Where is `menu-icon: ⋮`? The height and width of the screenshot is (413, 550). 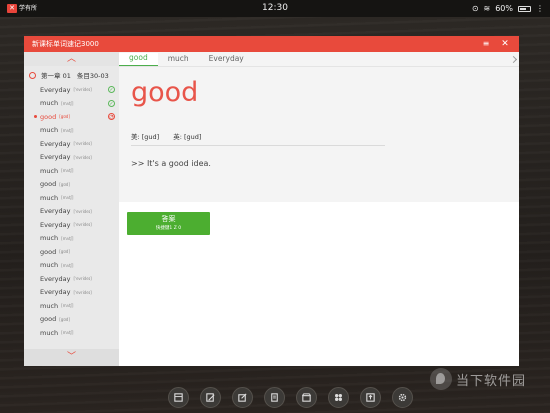
menu-icon: ⋮ is located at coordinates (540, 8).